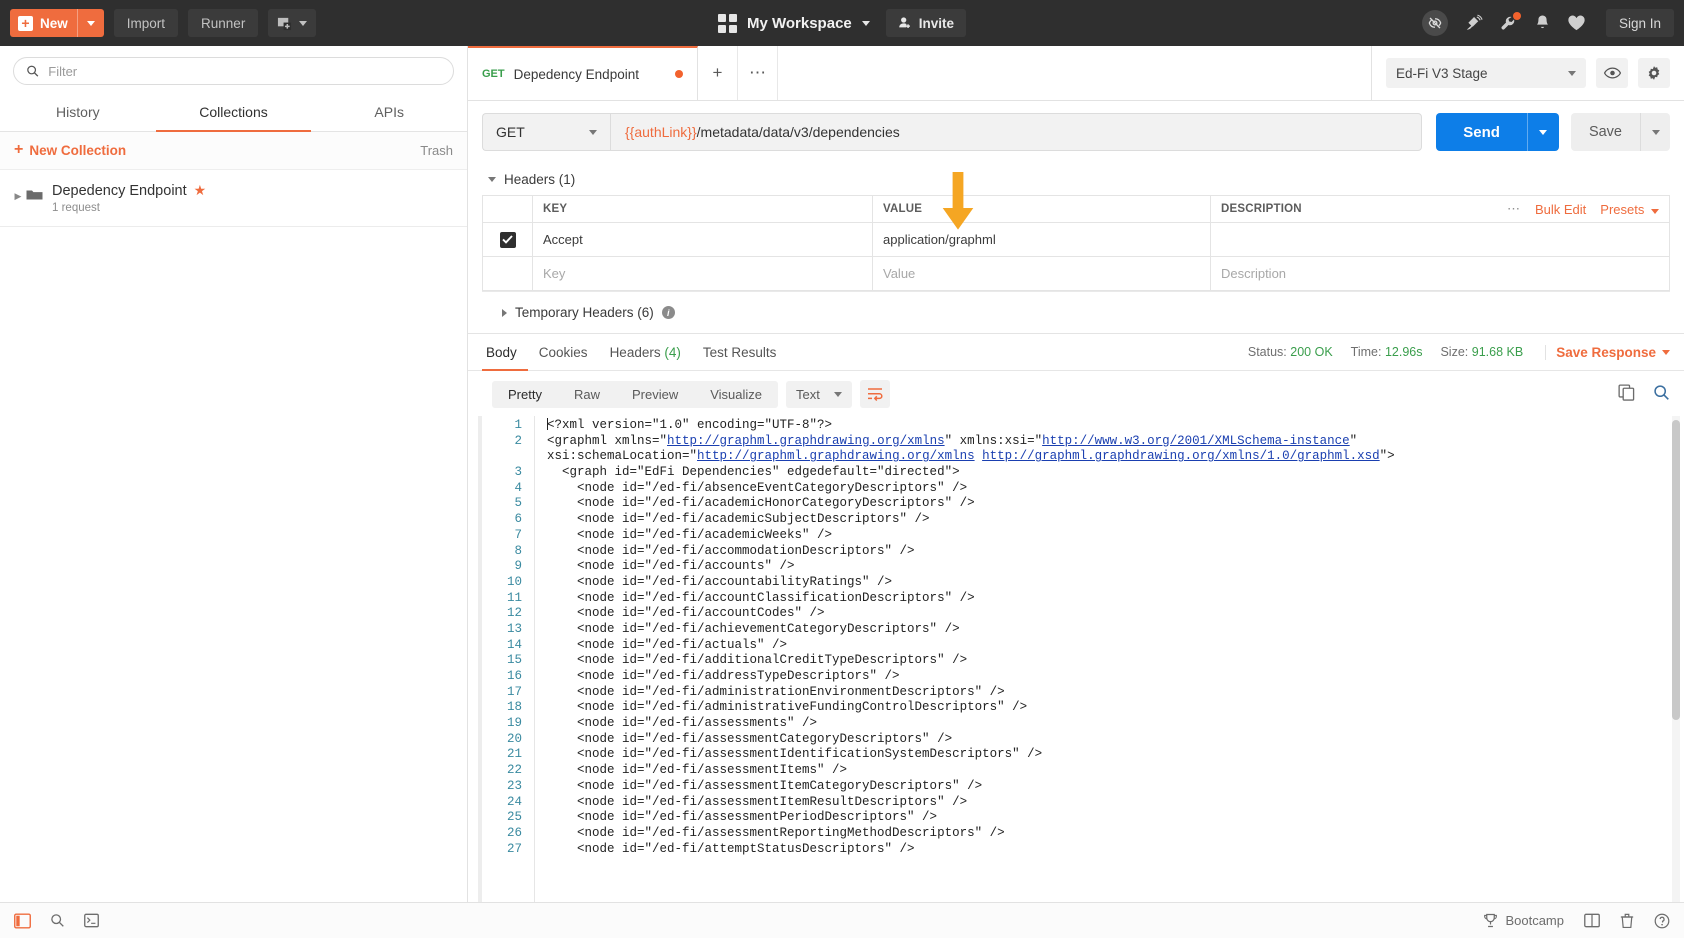  Describe the element at coordinates (78, 150) in the screenshot. I see `new-collection-label: New Collection` at that location.